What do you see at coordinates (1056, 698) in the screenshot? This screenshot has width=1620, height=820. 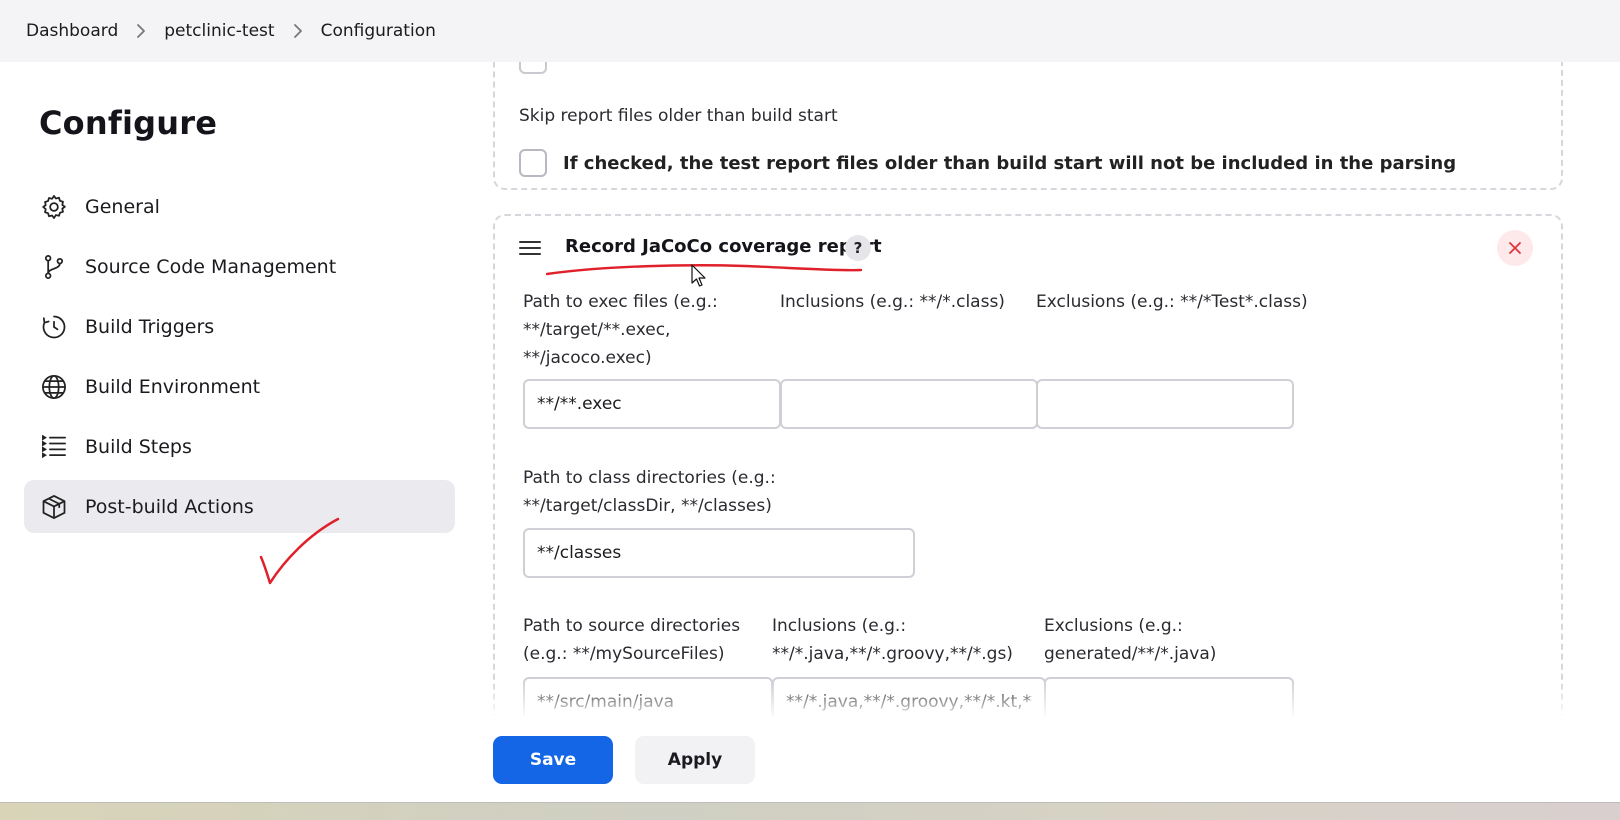 I see `scroll-fade` at bounding box center [1056, 698].